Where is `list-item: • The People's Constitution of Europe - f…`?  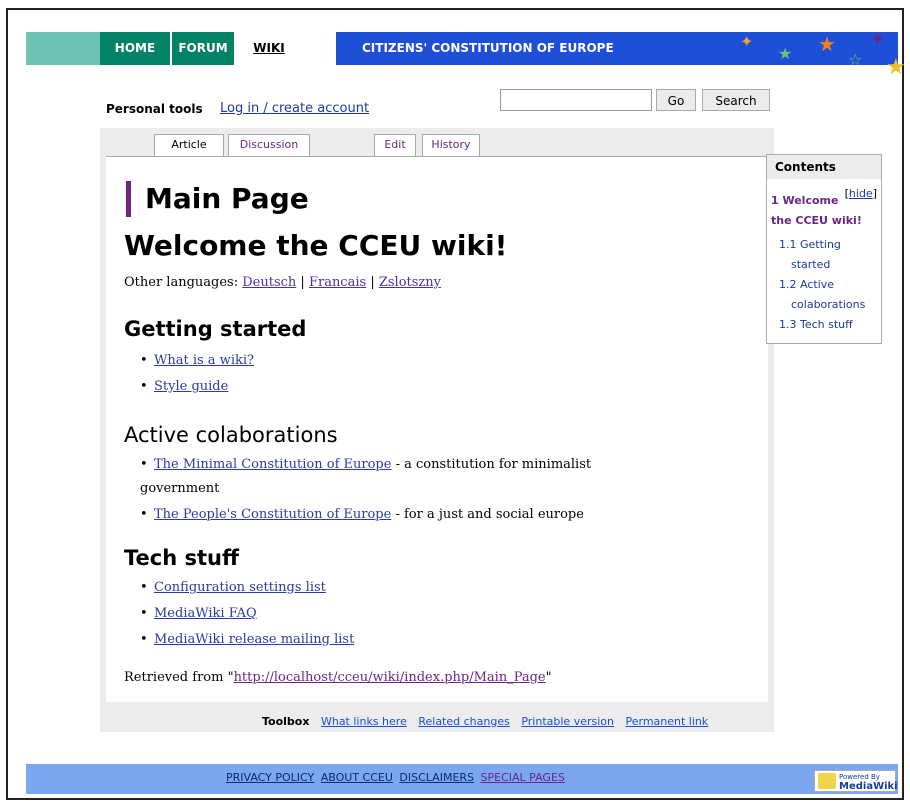 list-item: • The People's Constitution of Europe - f… is located at coordinates (362, 514).